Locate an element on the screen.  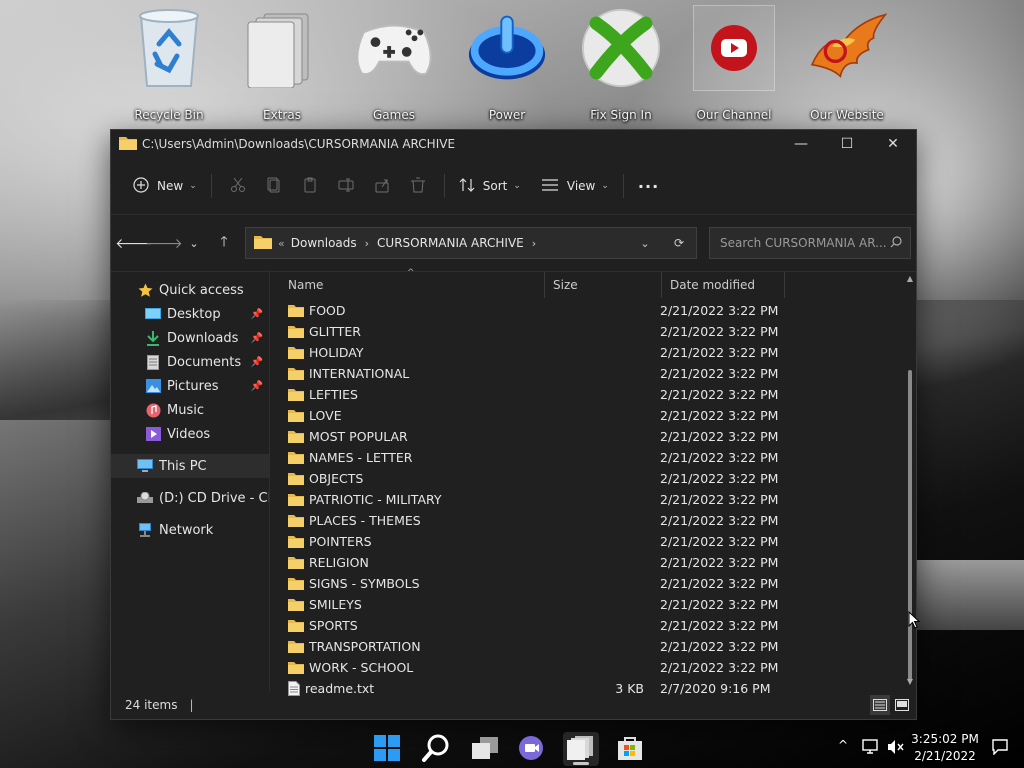
search-box is located at coordinates (810, 243).